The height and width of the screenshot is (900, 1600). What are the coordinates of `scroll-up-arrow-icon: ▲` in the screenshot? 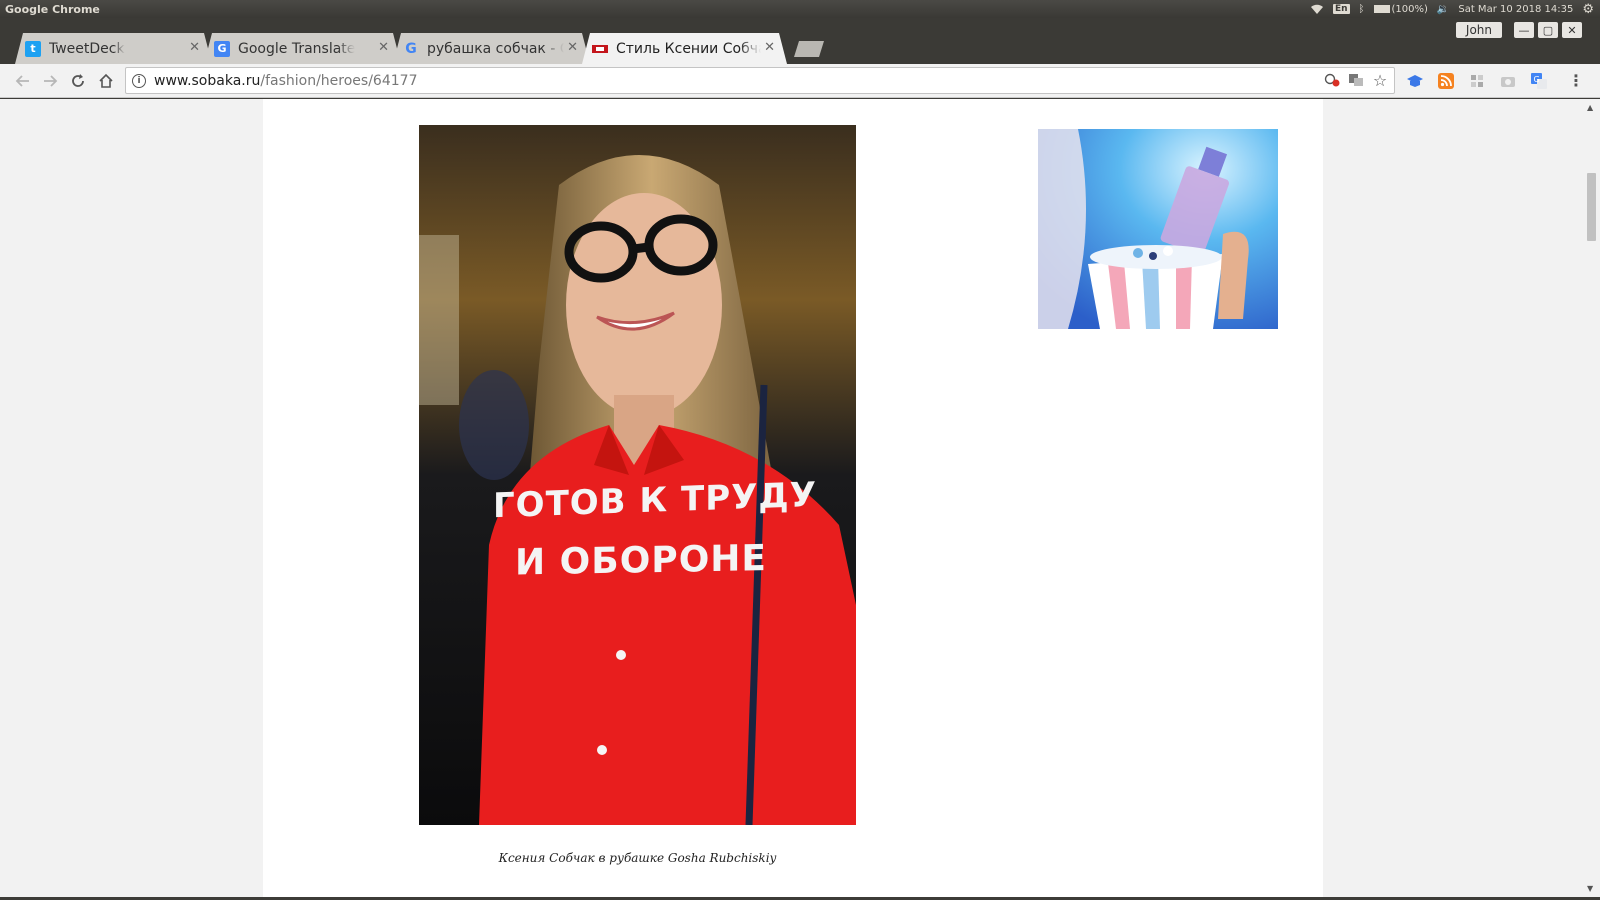 It's located at (1590, 107).